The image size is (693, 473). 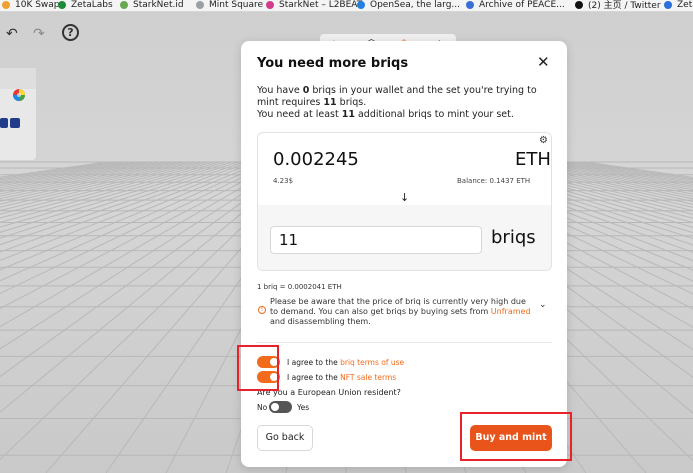 What do you see at coordinates (351, 102) in the screenshot?
I see `intro-text: briqs.` at bounding box center [351, 102].